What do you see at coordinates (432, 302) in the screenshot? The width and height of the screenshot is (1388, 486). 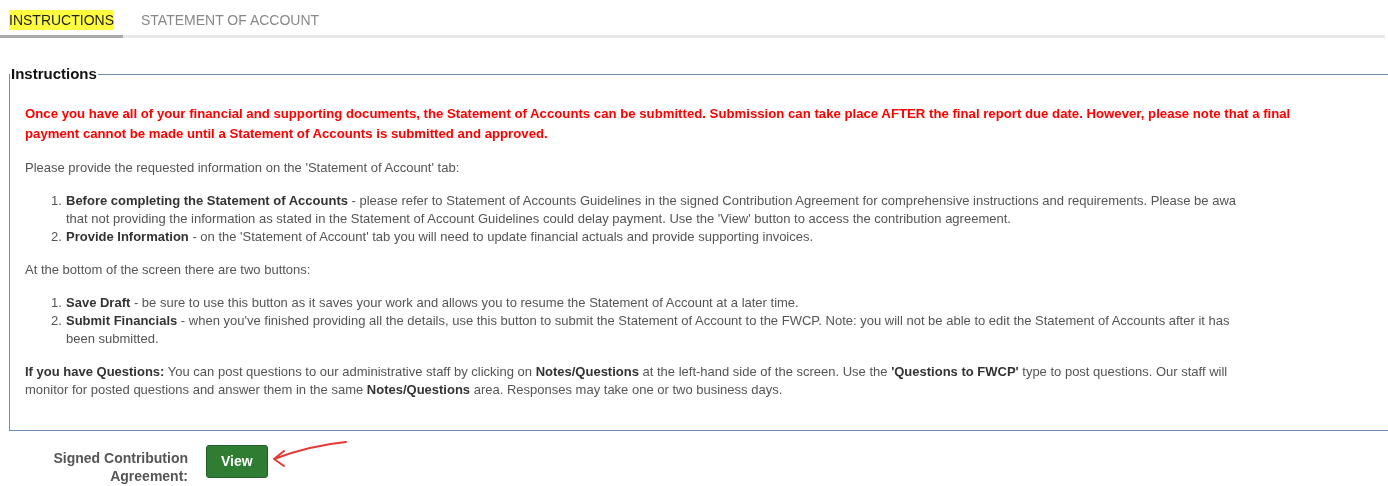 I see `list-item-text: Save Draft - be sure to use this button as it saves your work and allows you to resume the Statement of Account at a later time.` at bounding box center [432, 302].